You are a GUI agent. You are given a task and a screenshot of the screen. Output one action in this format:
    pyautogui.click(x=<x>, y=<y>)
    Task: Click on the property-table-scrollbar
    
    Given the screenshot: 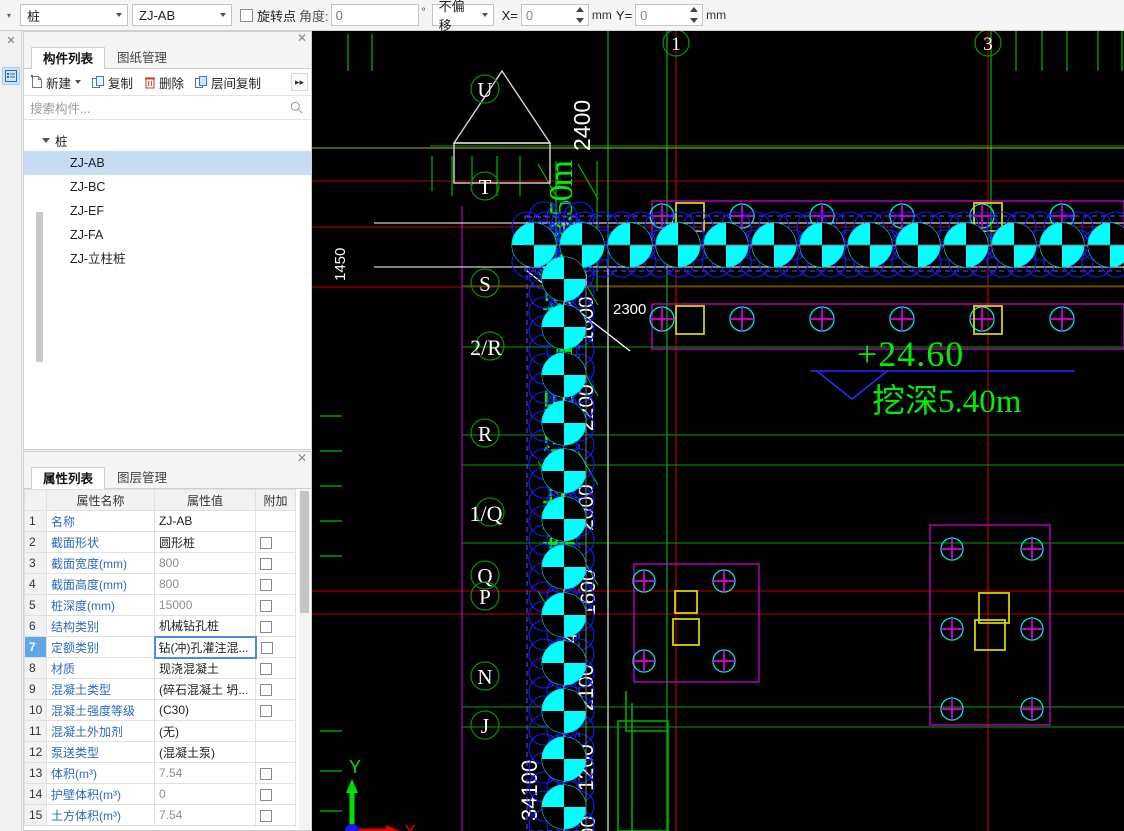 What is the action you would take?
    pyautogui.click(x=304, y=659)
    